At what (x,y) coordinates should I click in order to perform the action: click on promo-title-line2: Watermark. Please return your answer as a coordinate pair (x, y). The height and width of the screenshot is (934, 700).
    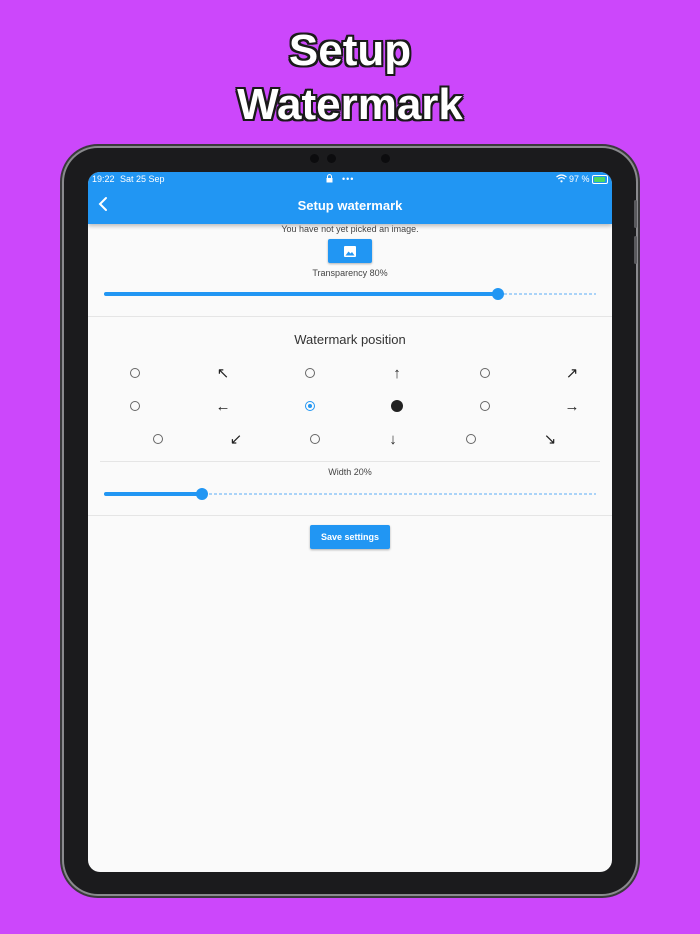
    Looking at the image, I should click on (350, 104).